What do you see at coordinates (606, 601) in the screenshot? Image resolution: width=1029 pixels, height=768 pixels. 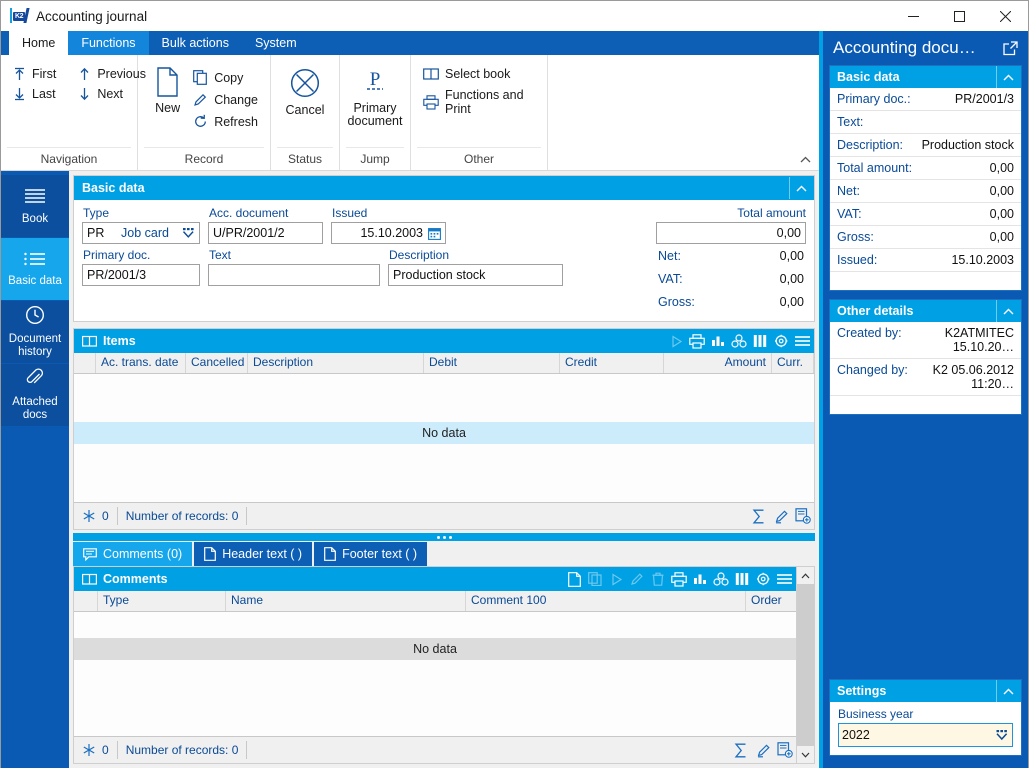 I see `comments-col-comment-100: Comment 100` at bounding box center [606, 601].